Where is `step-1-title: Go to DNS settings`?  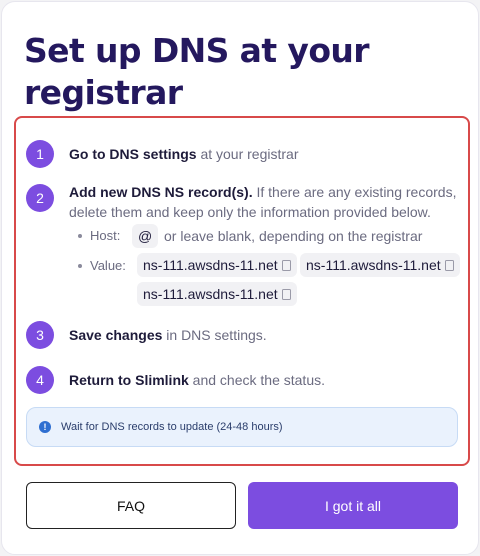 step-1-title: Go to DNS settings is located at coordinates (133, 154).